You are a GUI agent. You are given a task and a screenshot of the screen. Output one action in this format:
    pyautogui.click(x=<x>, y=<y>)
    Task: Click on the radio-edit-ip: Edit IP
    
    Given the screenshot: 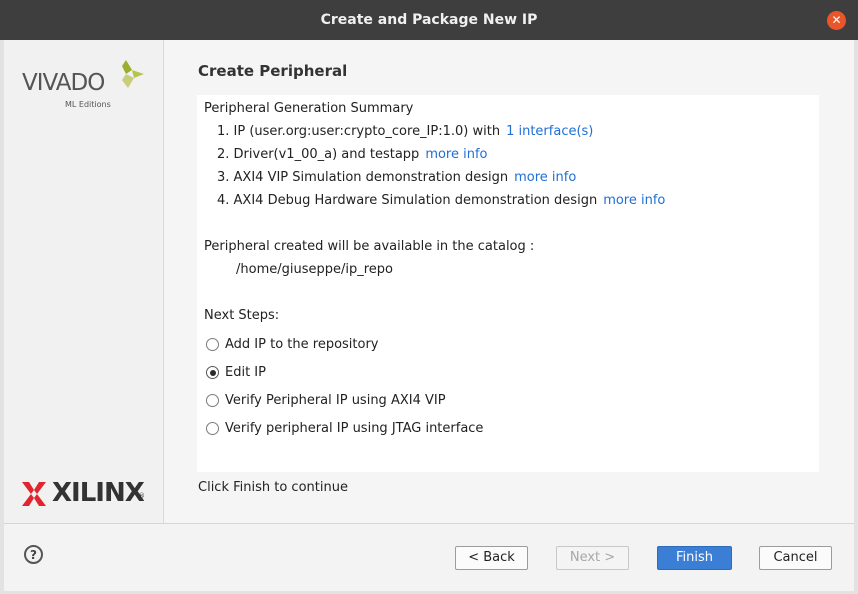 What is the action you would take?
    pyautogui.click(x=236, y=372)
    